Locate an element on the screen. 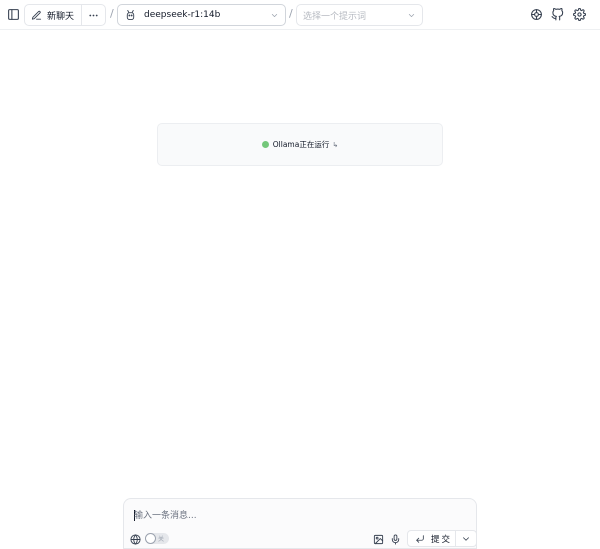  message-input is located at coordinates (299, 516).